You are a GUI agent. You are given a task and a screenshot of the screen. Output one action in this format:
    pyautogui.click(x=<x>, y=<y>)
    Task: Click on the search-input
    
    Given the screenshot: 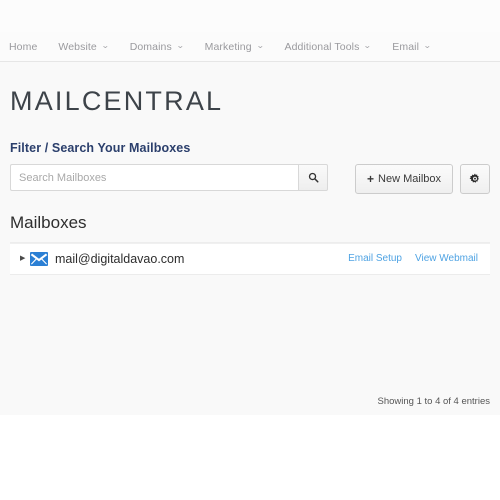 What is the action you would take?
    pyautogui.click(x=154, y=177)
    